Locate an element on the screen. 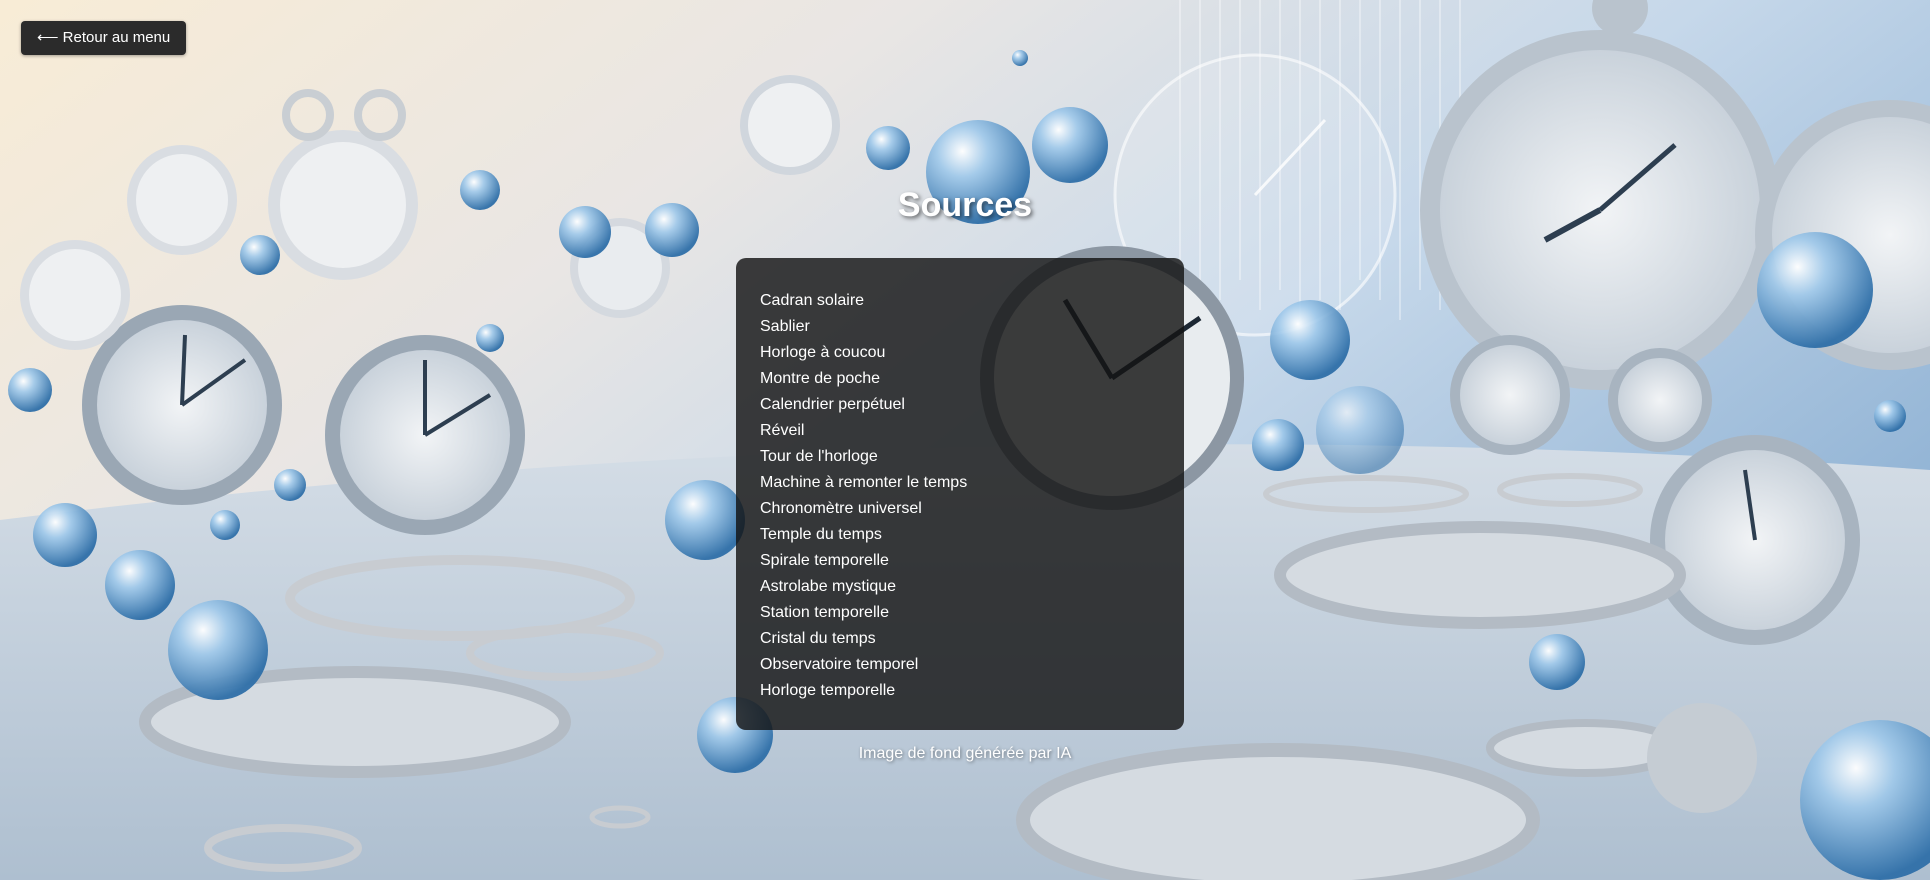 This screenshot has height=880, width=1930. list-item: Sablier is located at coordinates (785, 326).